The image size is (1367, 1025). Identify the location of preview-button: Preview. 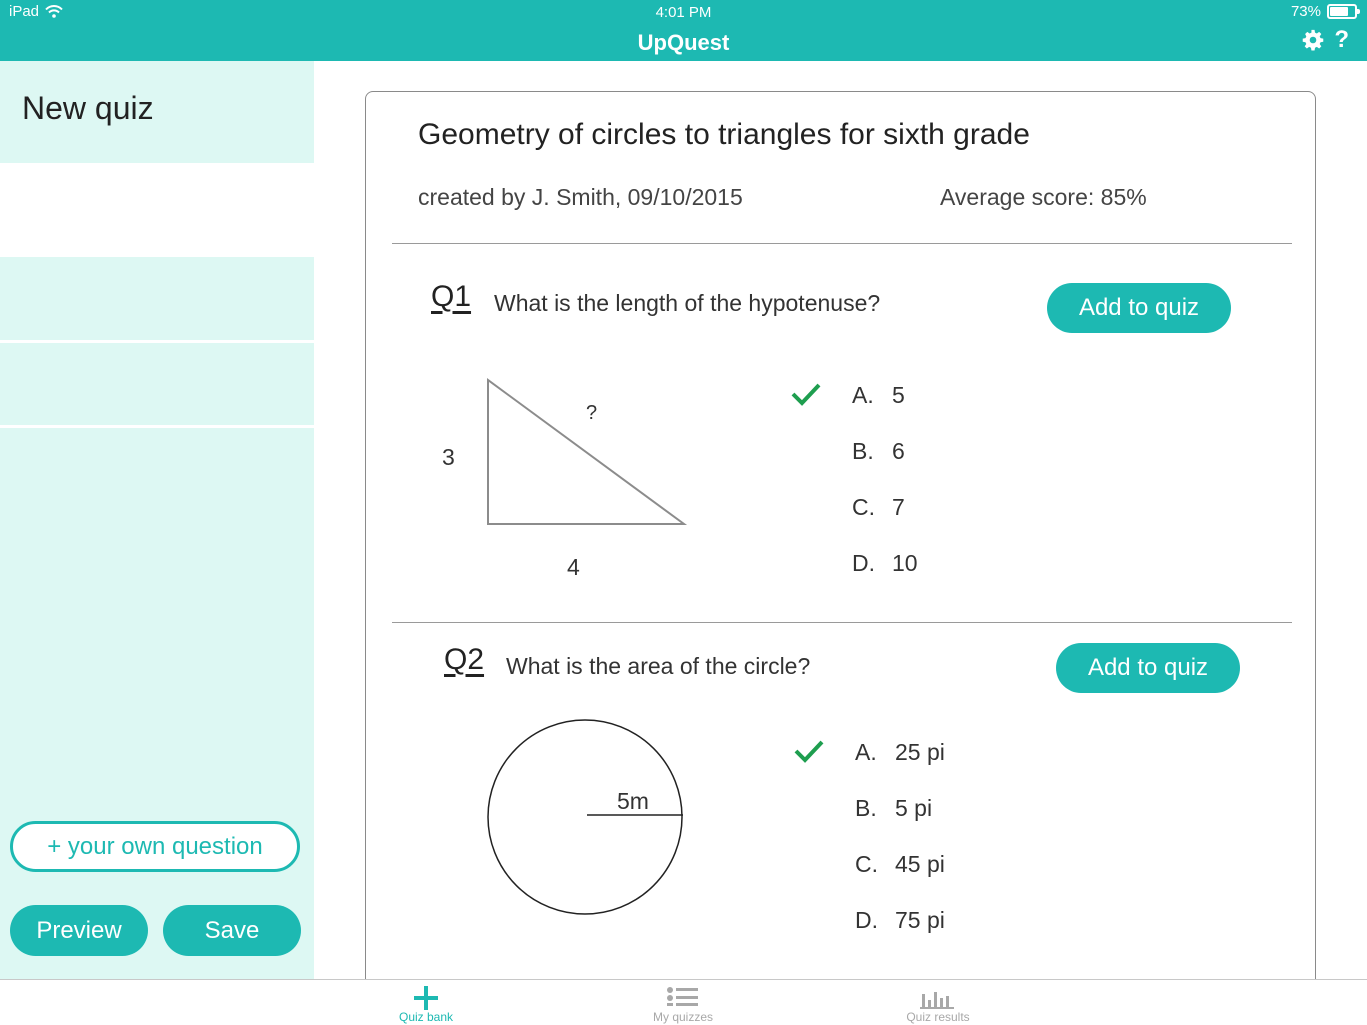
(79, 930).